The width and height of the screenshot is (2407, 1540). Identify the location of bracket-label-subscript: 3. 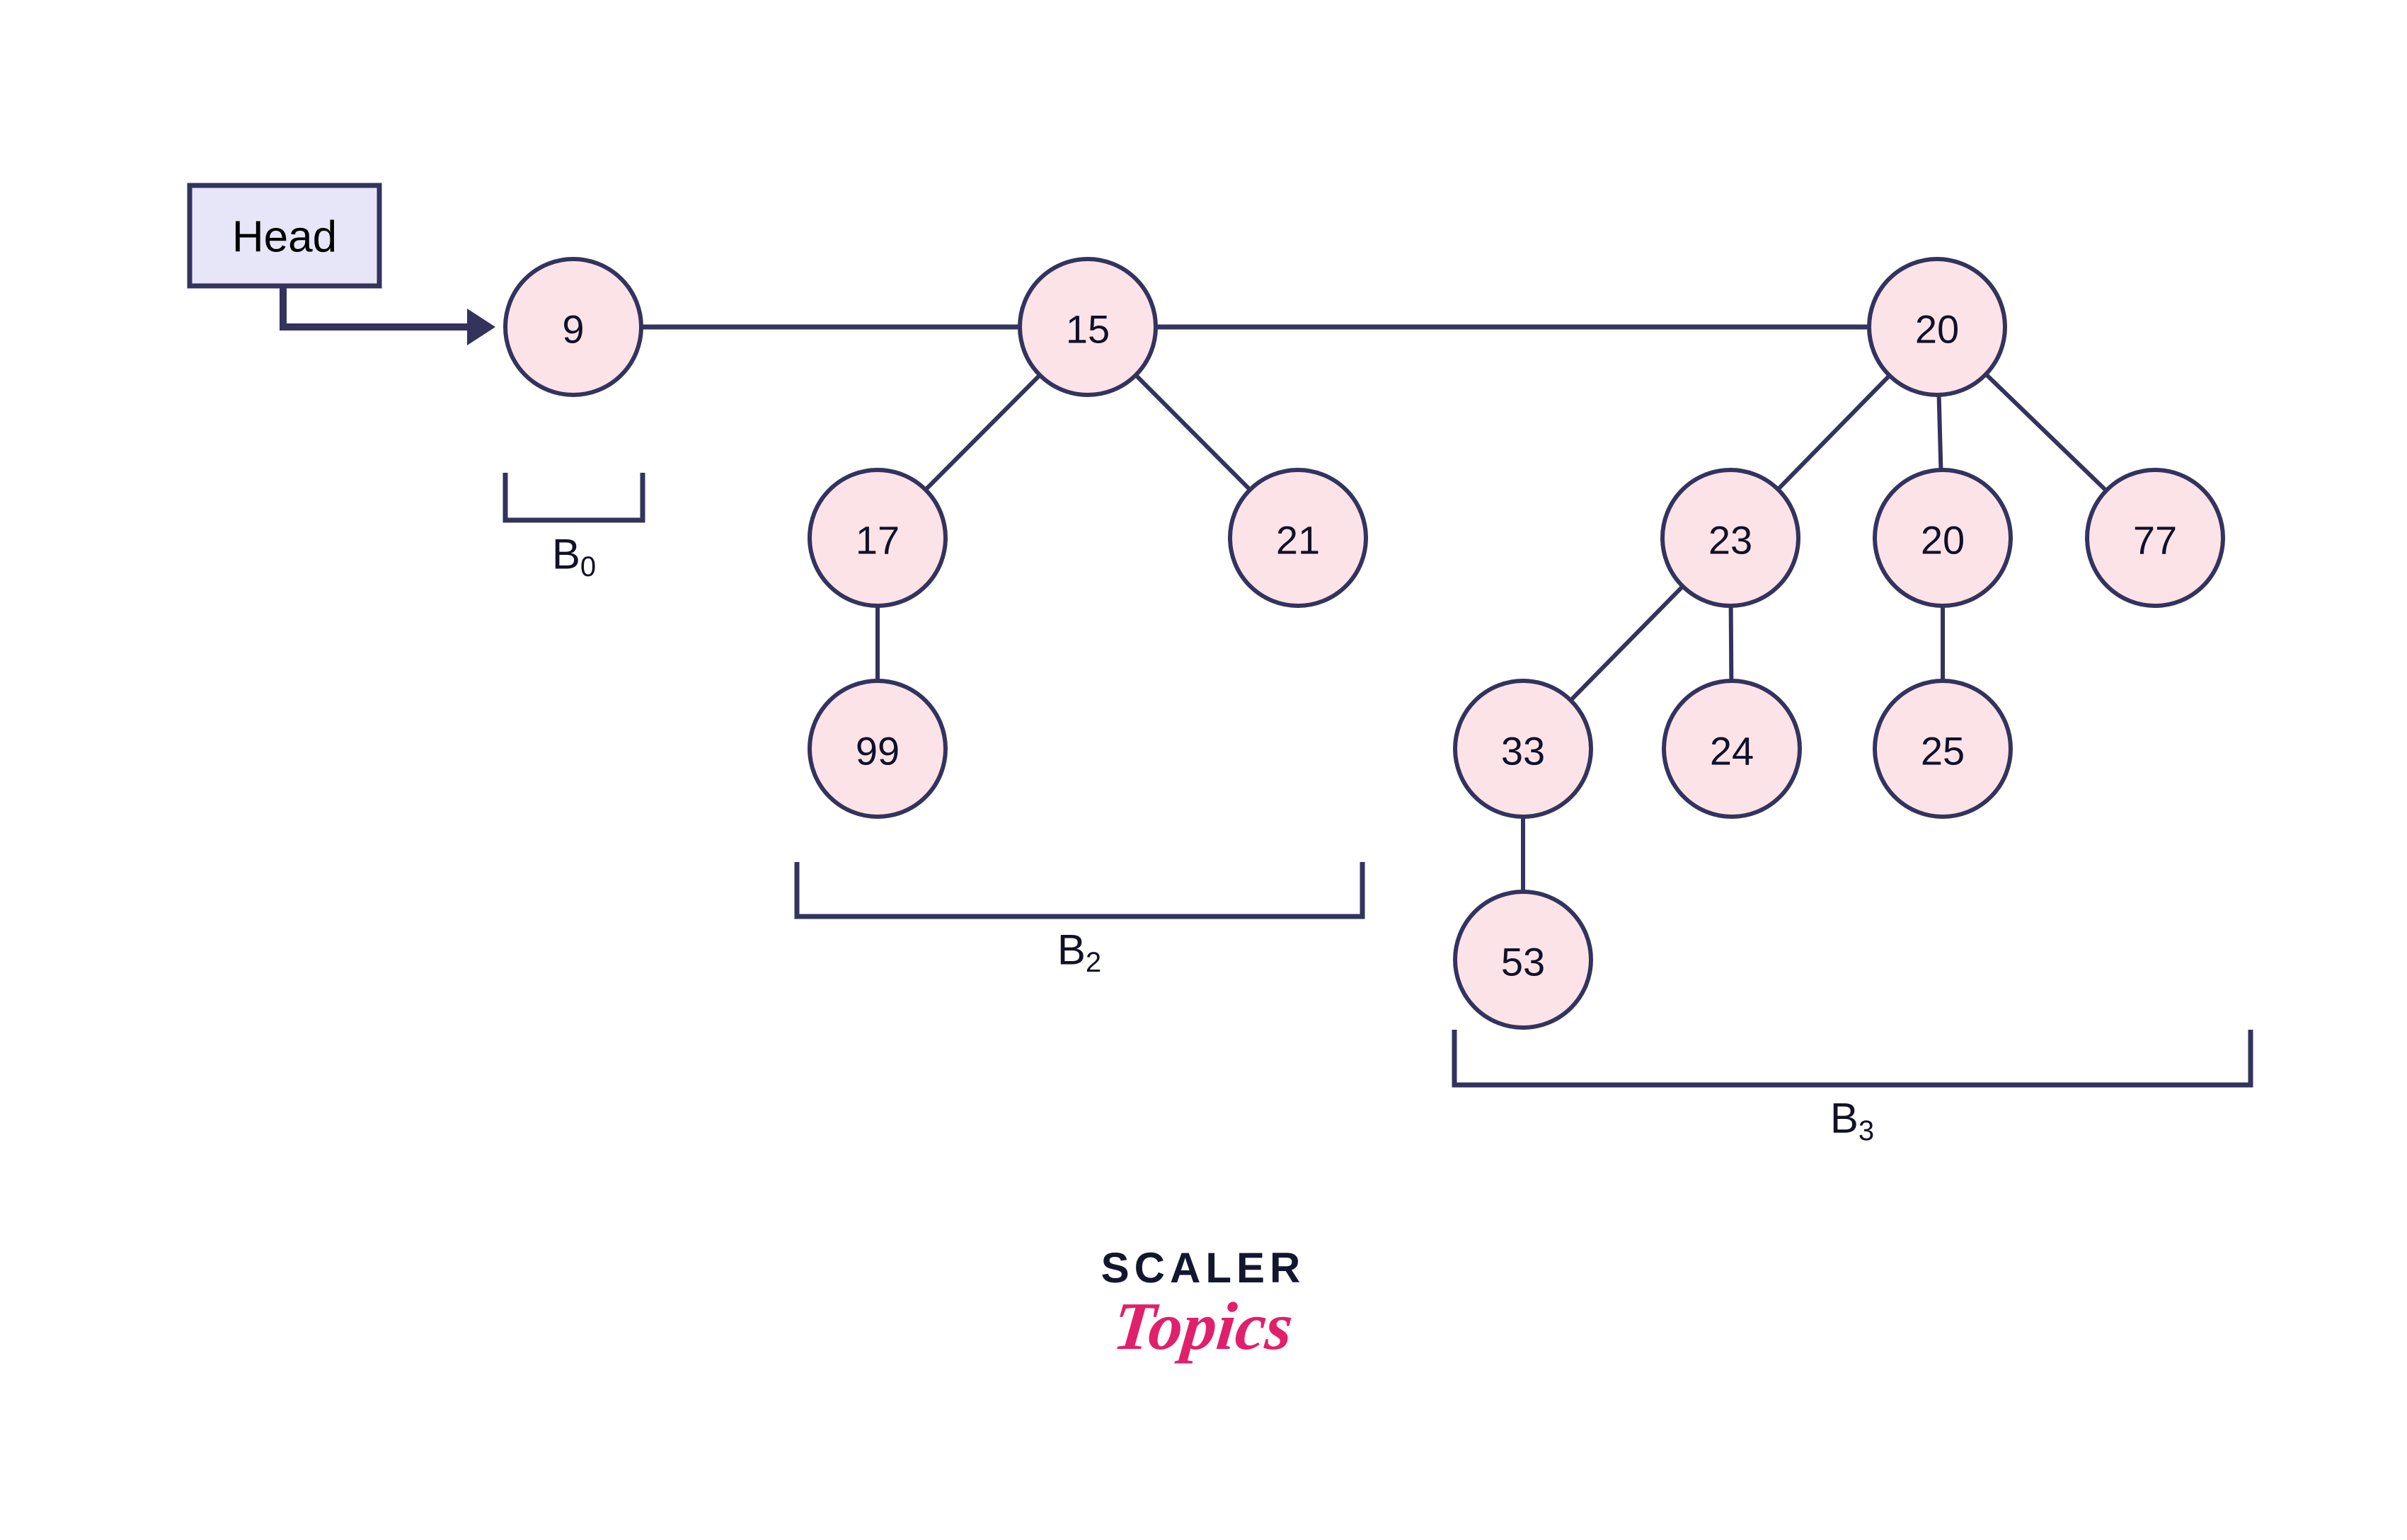
(1867, 1131).